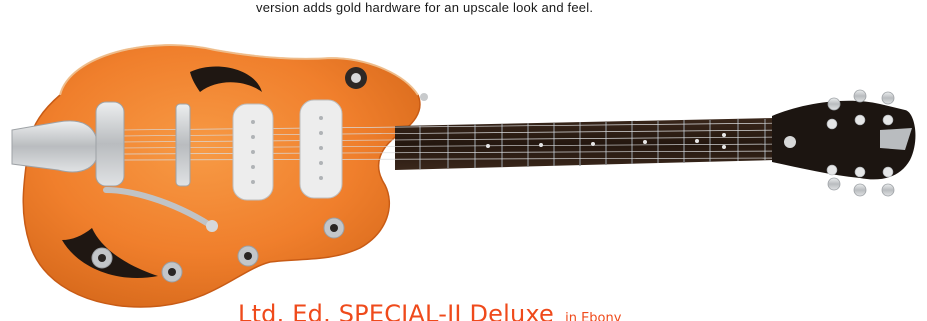 The height and width of the screenshot is (321, 927). What do you see at coordinates (55, 146) in the screenshot?
I see `vibrato-tailpiece` at bounding box center [55, 146].